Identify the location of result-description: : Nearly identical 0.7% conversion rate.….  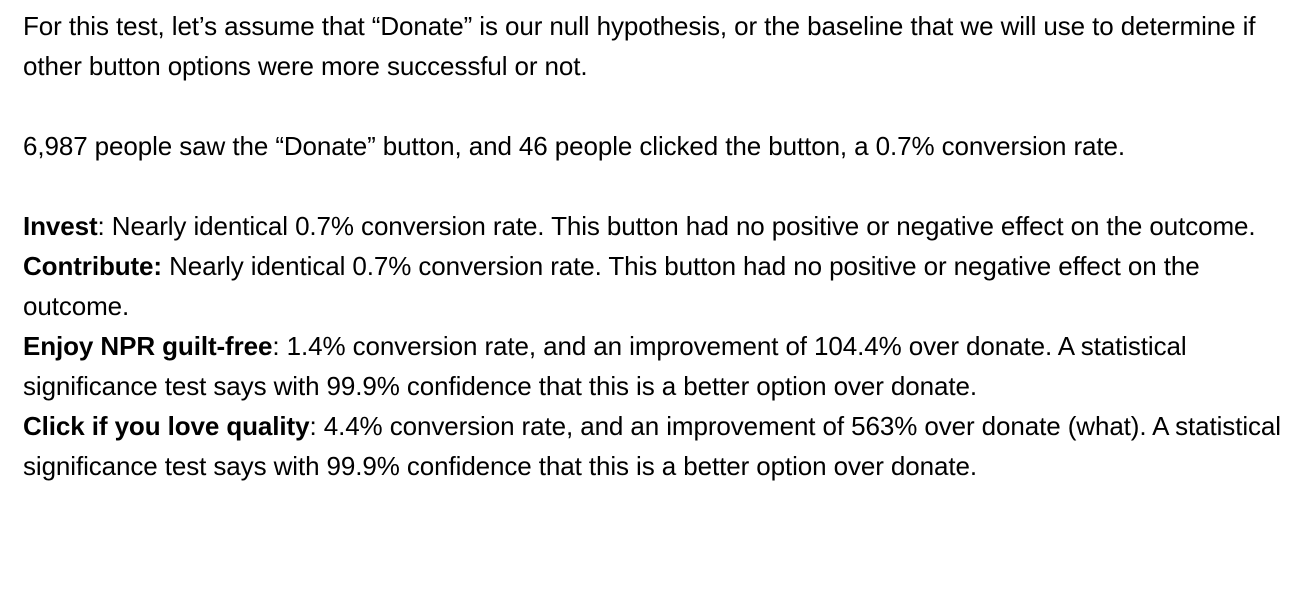
(676, 226).